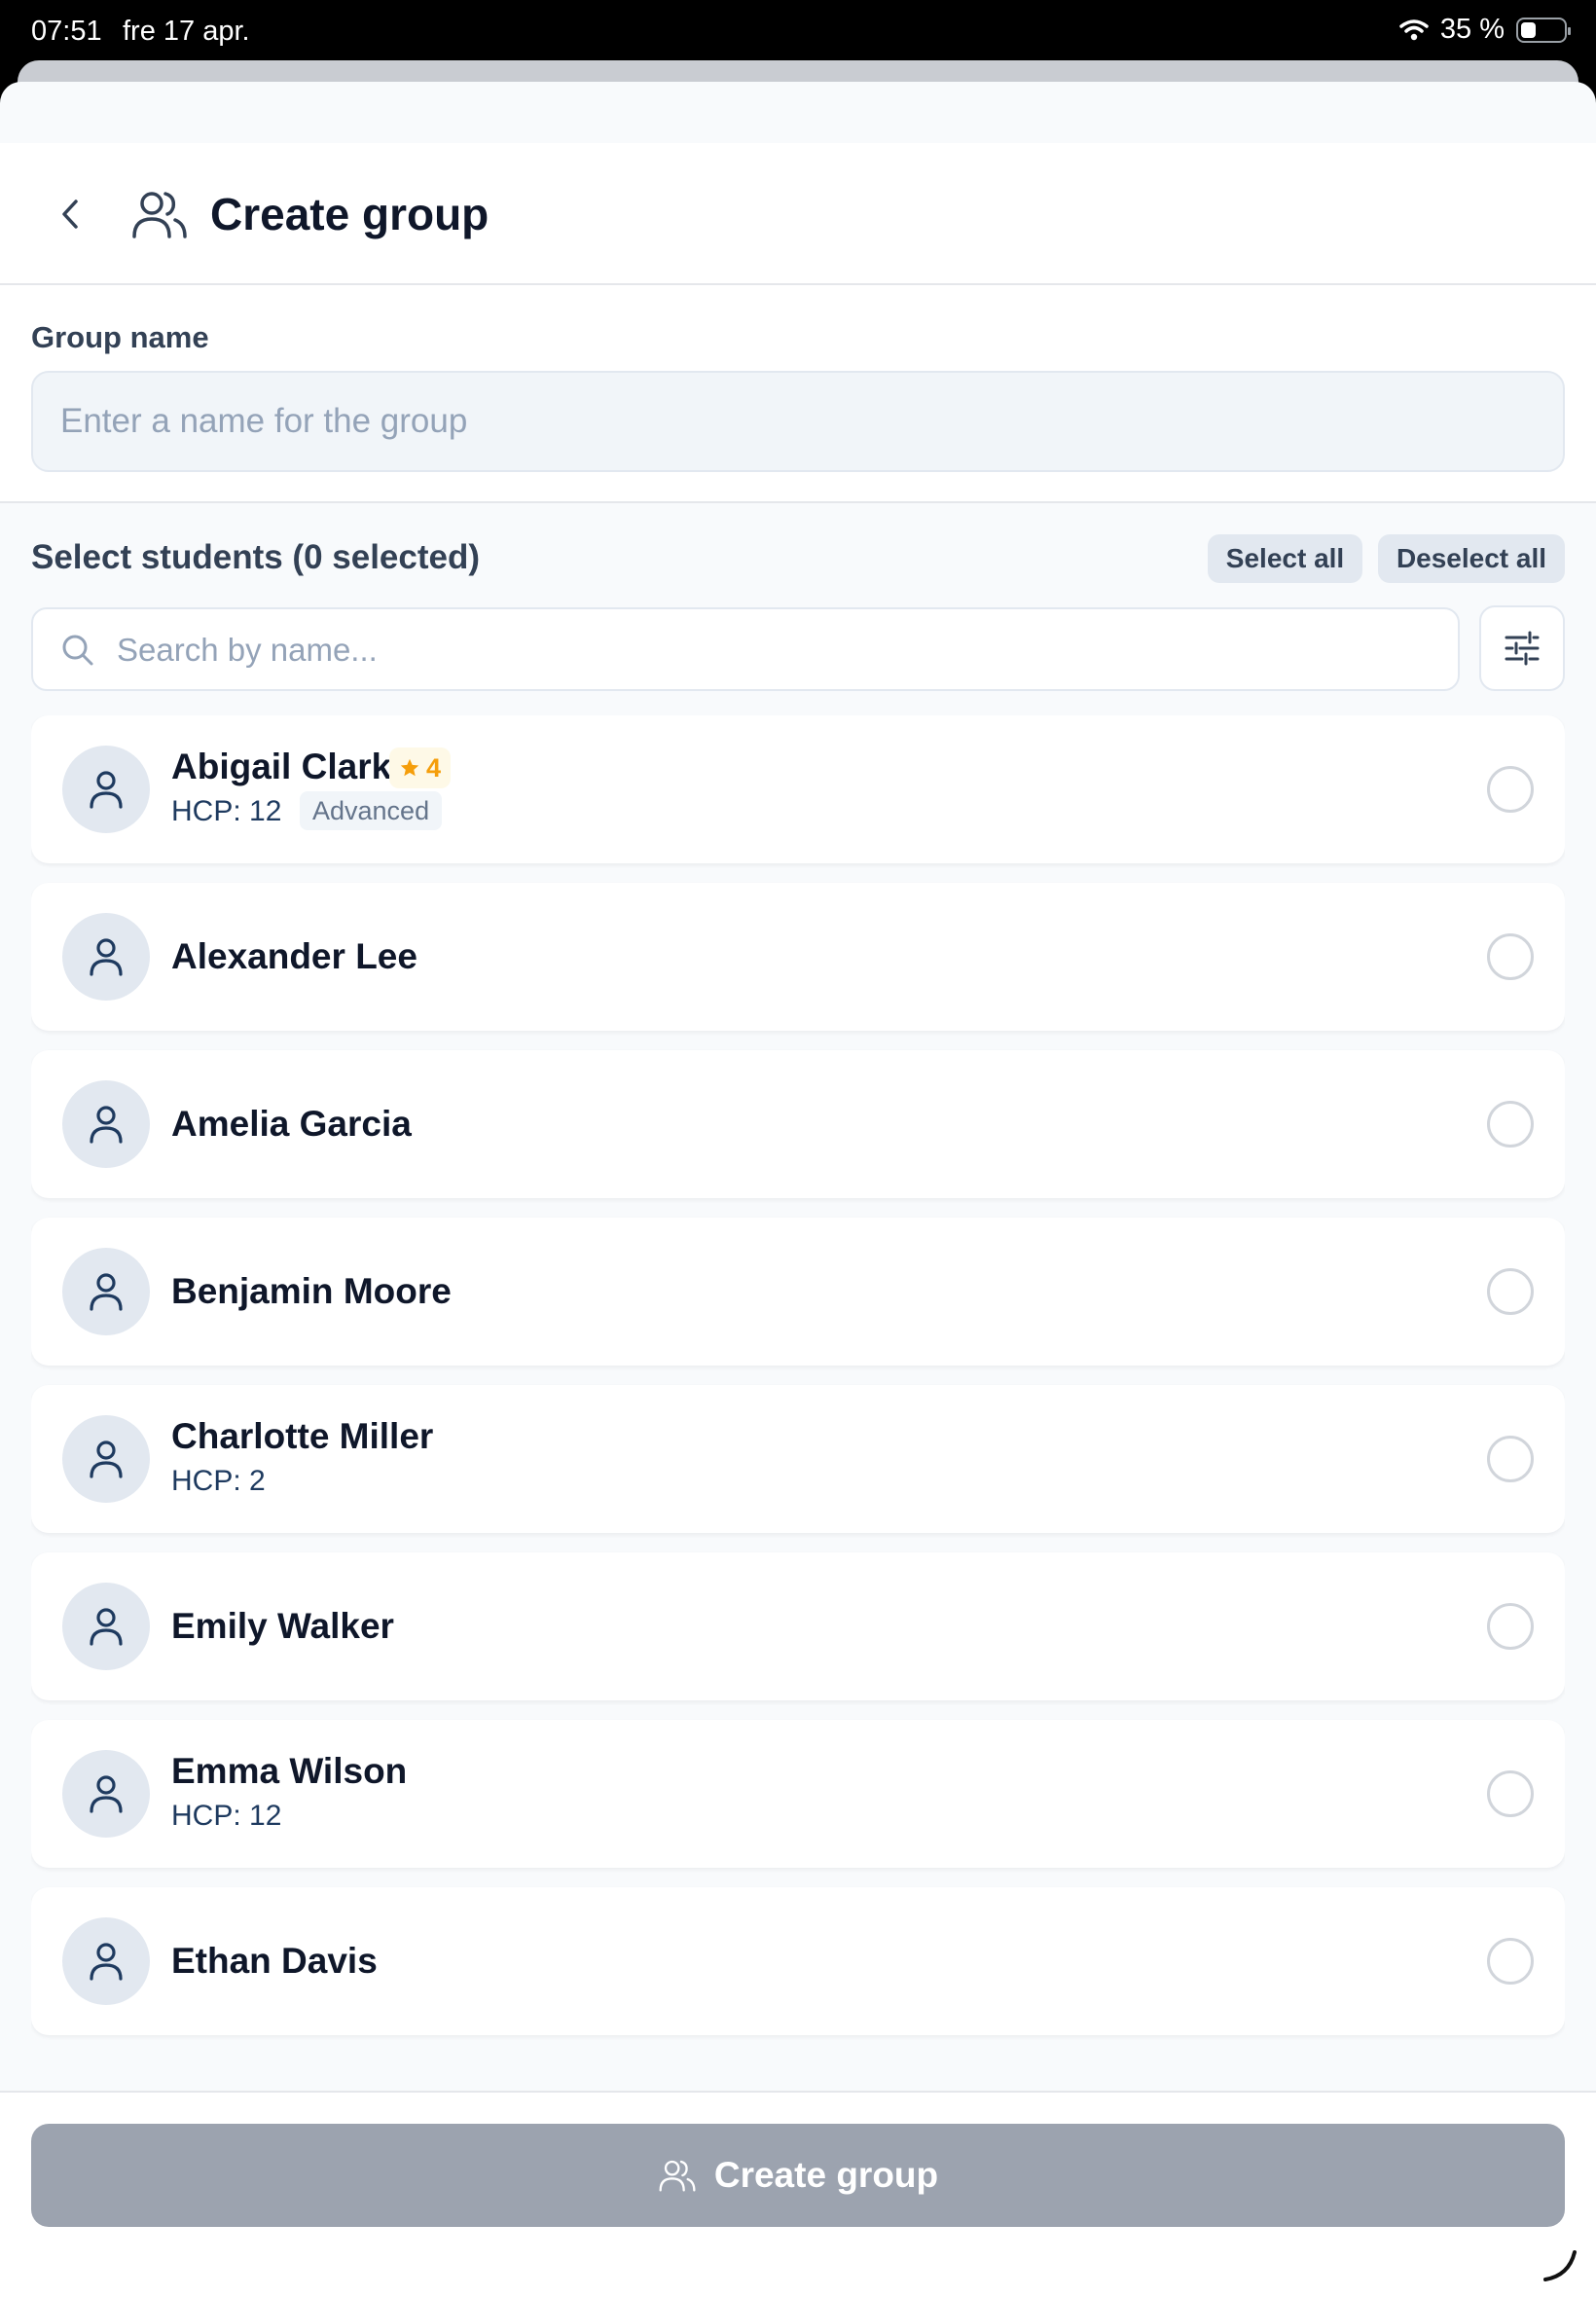 The image size is (1596, 2297). I want to click on sliders-icon, so click(1523, 649).